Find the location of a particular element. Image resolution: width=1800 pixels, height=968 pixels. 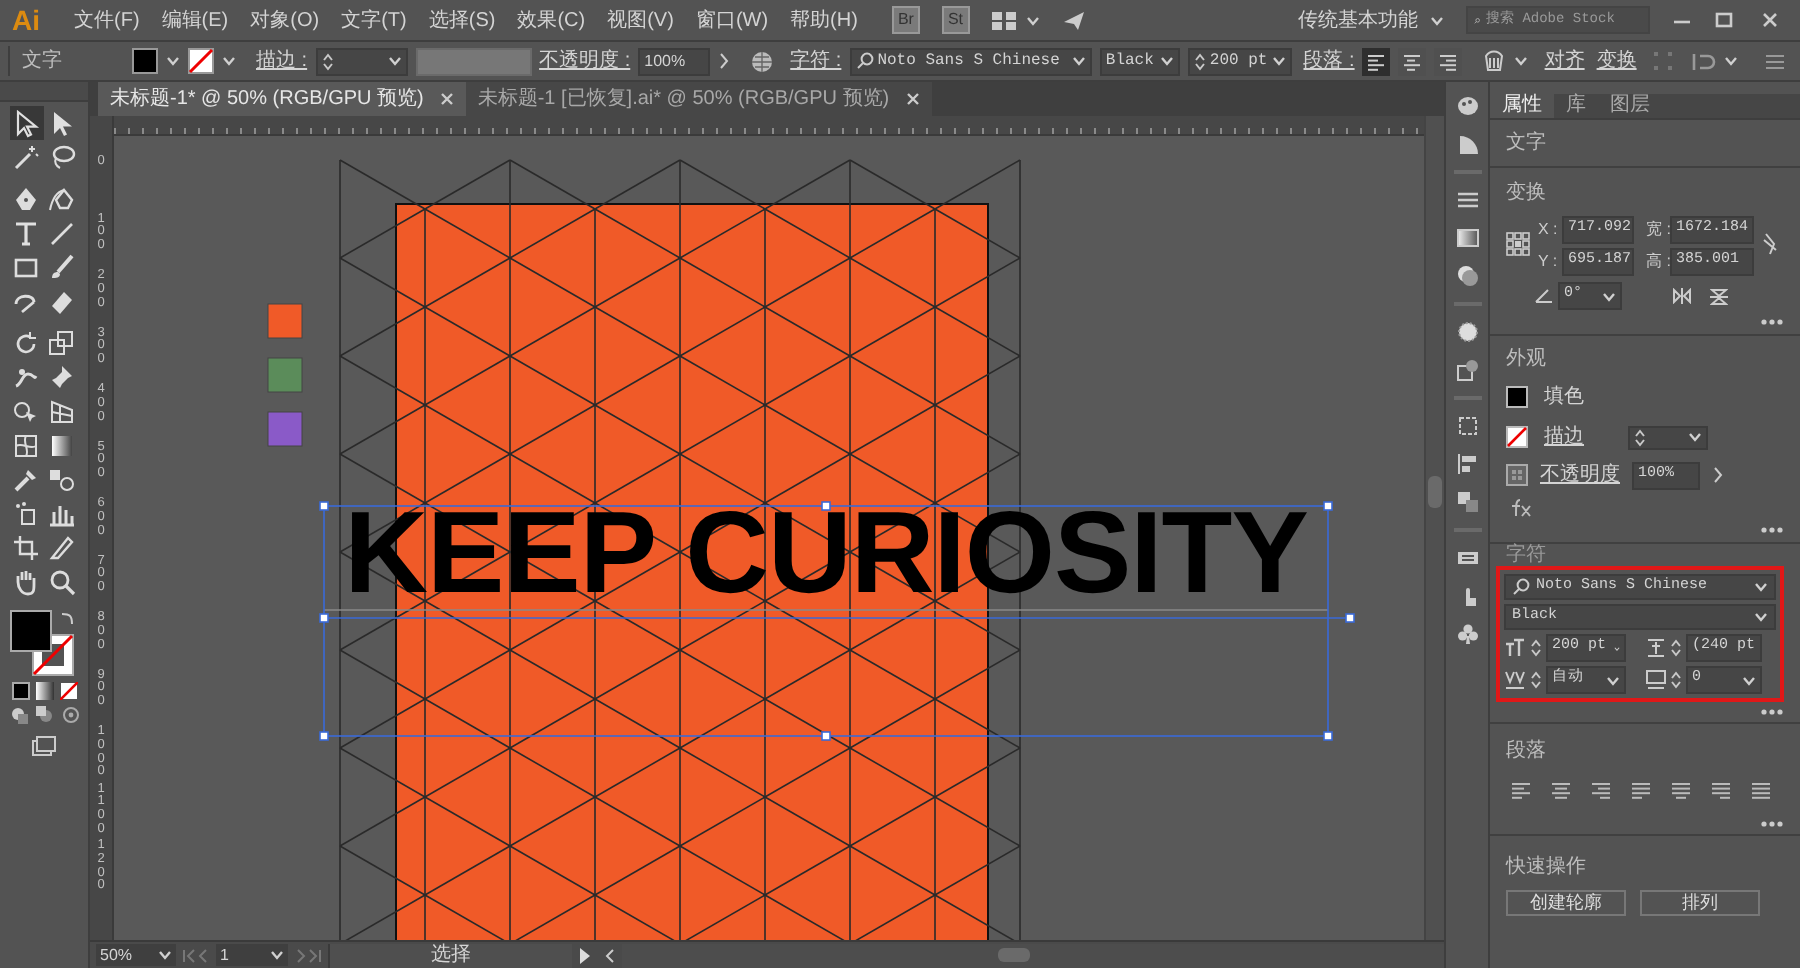

zoom-field: 50% is located at coordinates (136, 955).